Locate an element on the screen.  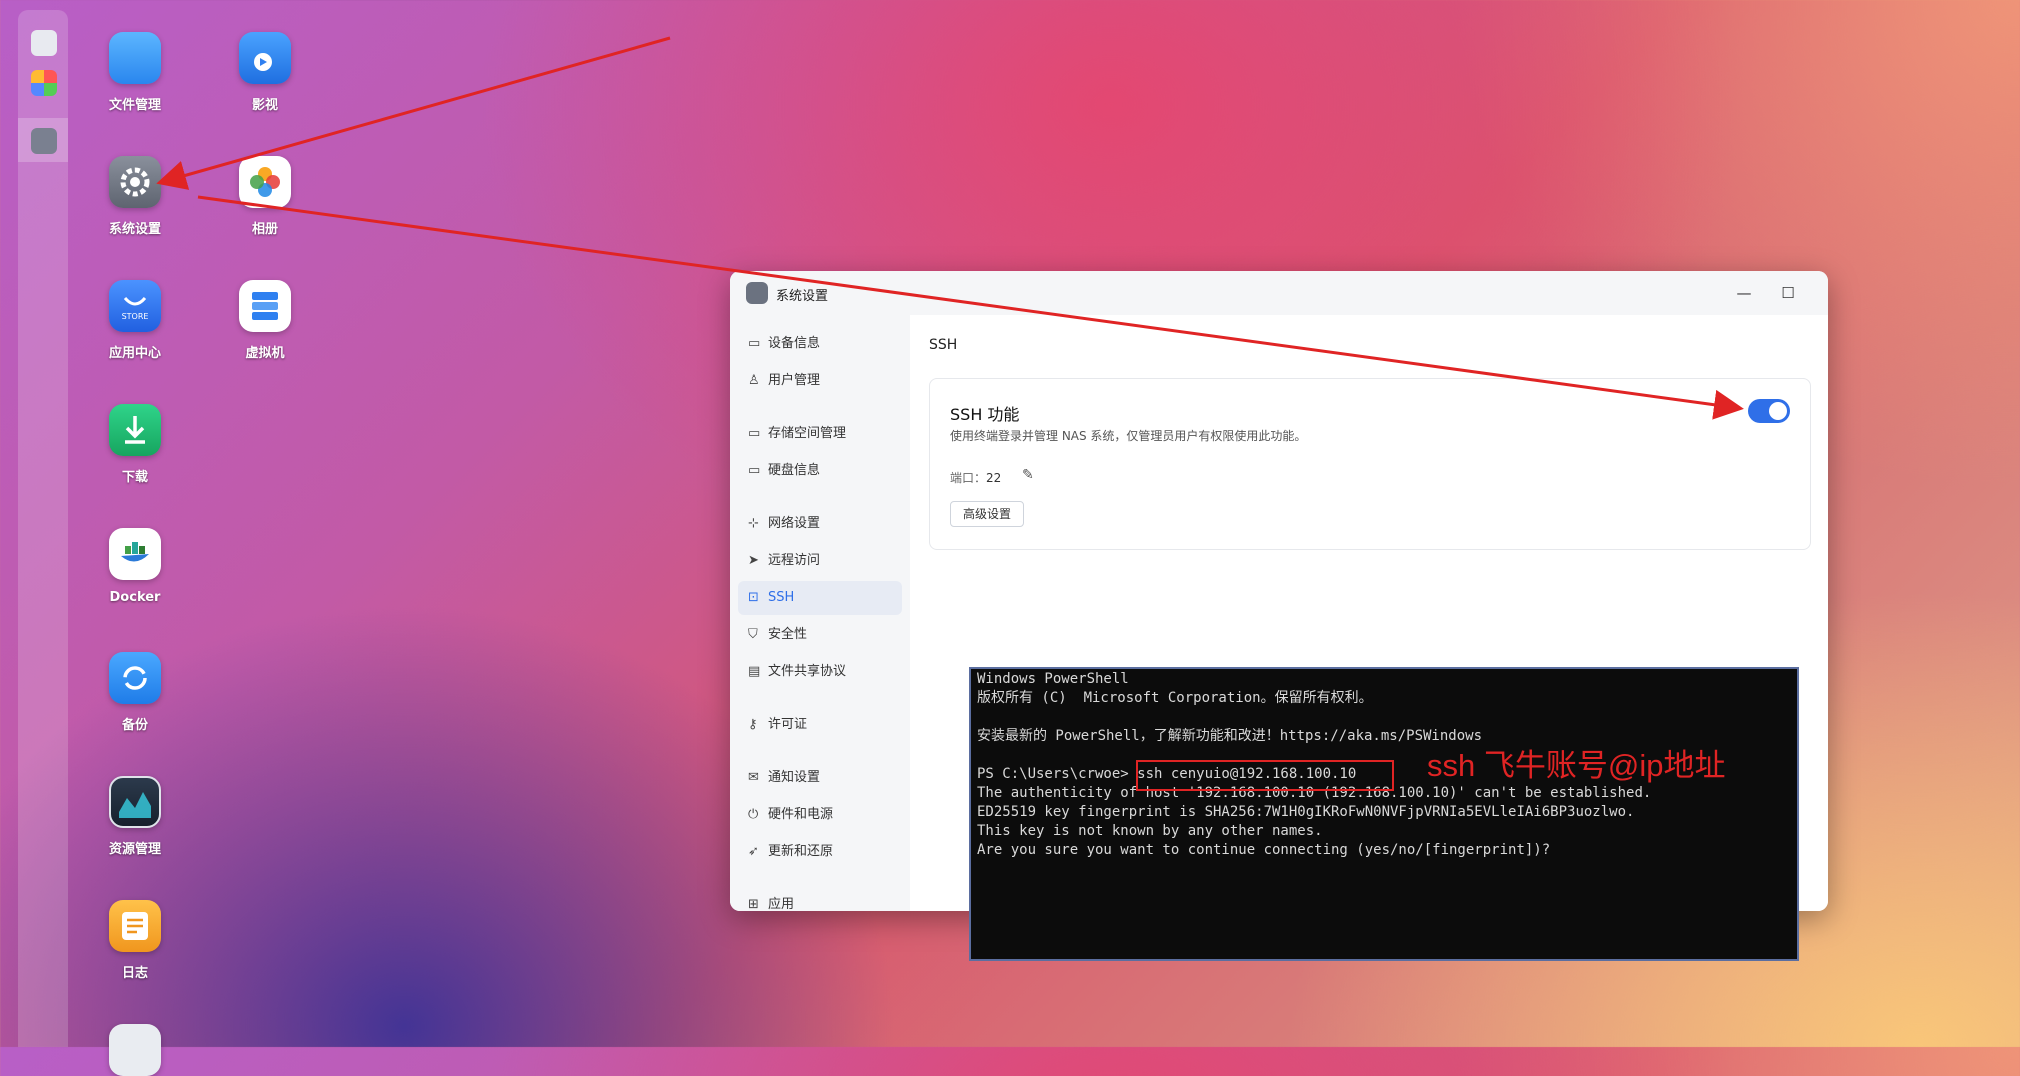
sidebar-item-ssh: ⊡ SSH is located at coordinates (820, 598).